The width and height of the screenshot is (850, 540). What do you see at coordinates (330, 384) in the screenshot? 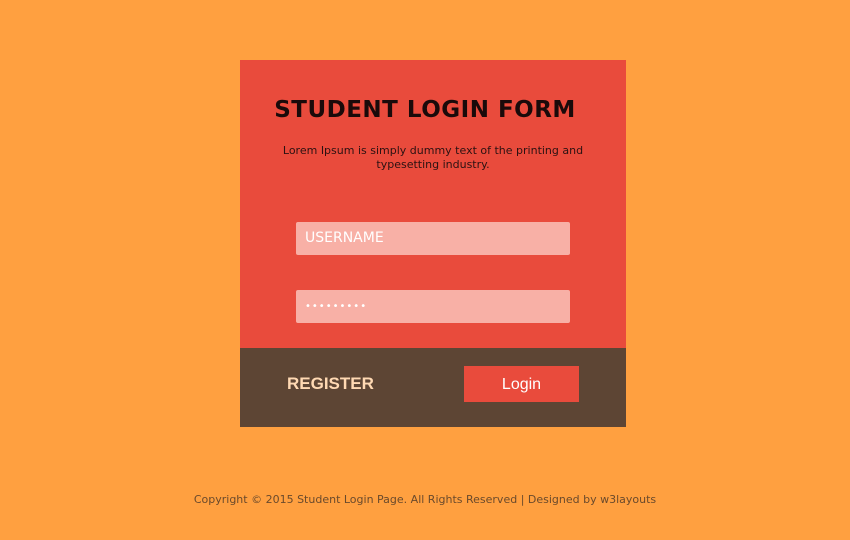
I see `register-link: REGISTER` at bounding box center [330, 384].